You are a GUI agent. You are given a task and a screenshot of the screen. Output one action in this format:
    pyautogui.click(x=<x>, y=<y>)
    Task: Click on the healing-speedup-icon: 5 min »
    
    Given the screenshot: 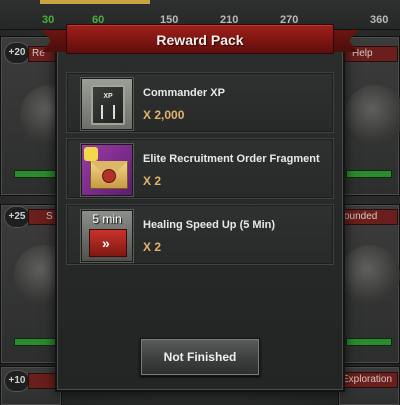 What is the action you would take?
    pyautogui.click(x=107, y=236)
    